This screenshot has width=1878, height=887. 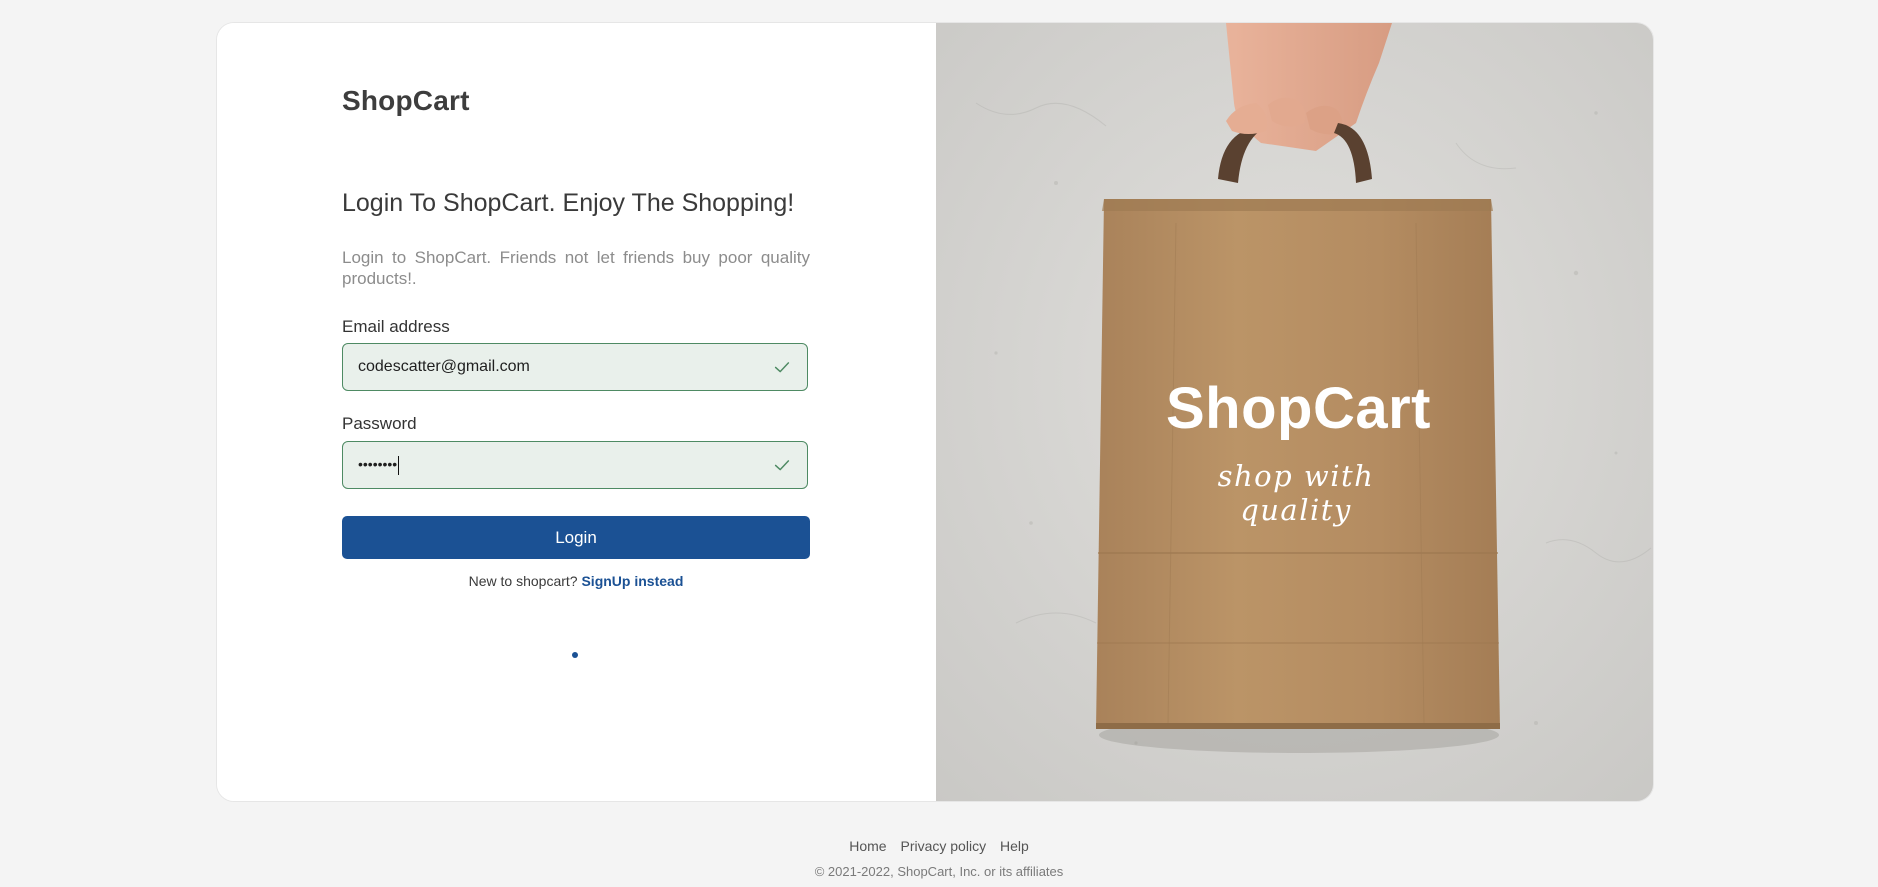 What do you see at coordinates (1296, 493) in the screenshot?
I see `bag-tagline-text: shop with quality` at bounding box center [1296, 493].